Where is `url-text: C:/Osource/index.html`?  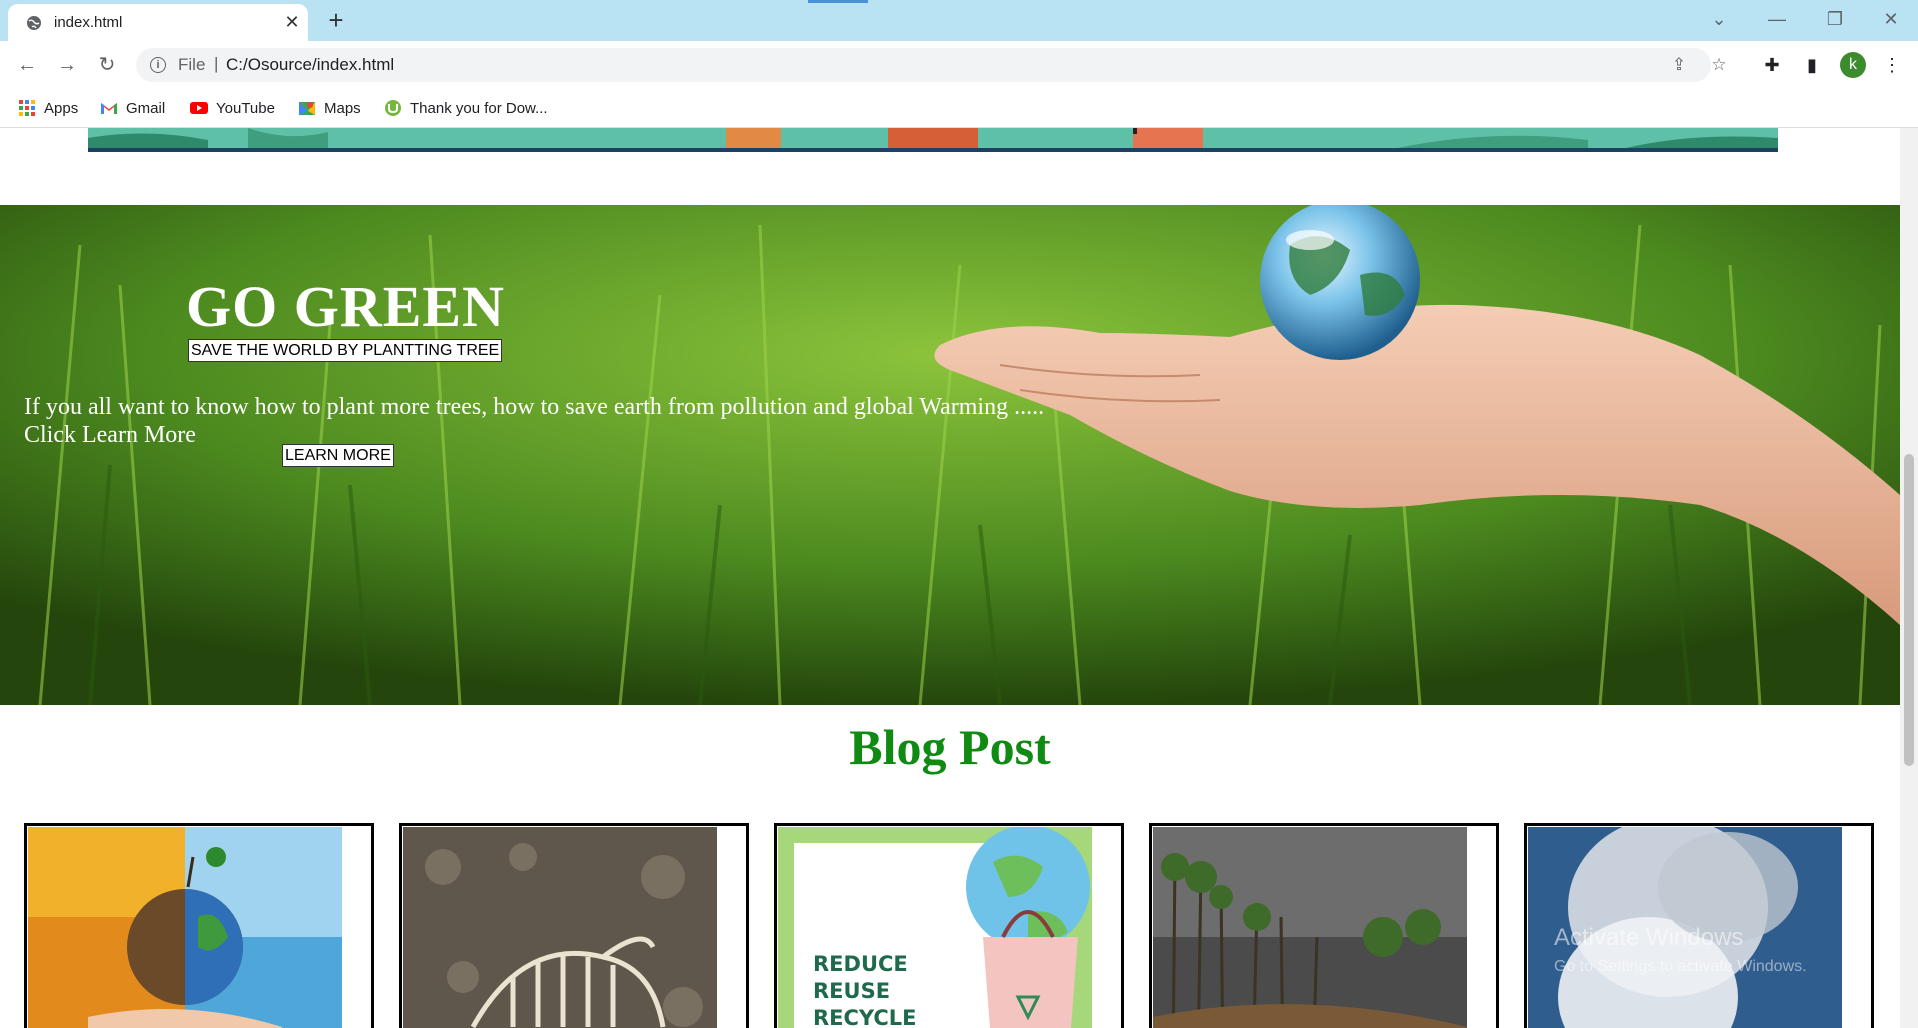
url-text: C:/Osource/index.html is located at coordinates (310, 65).